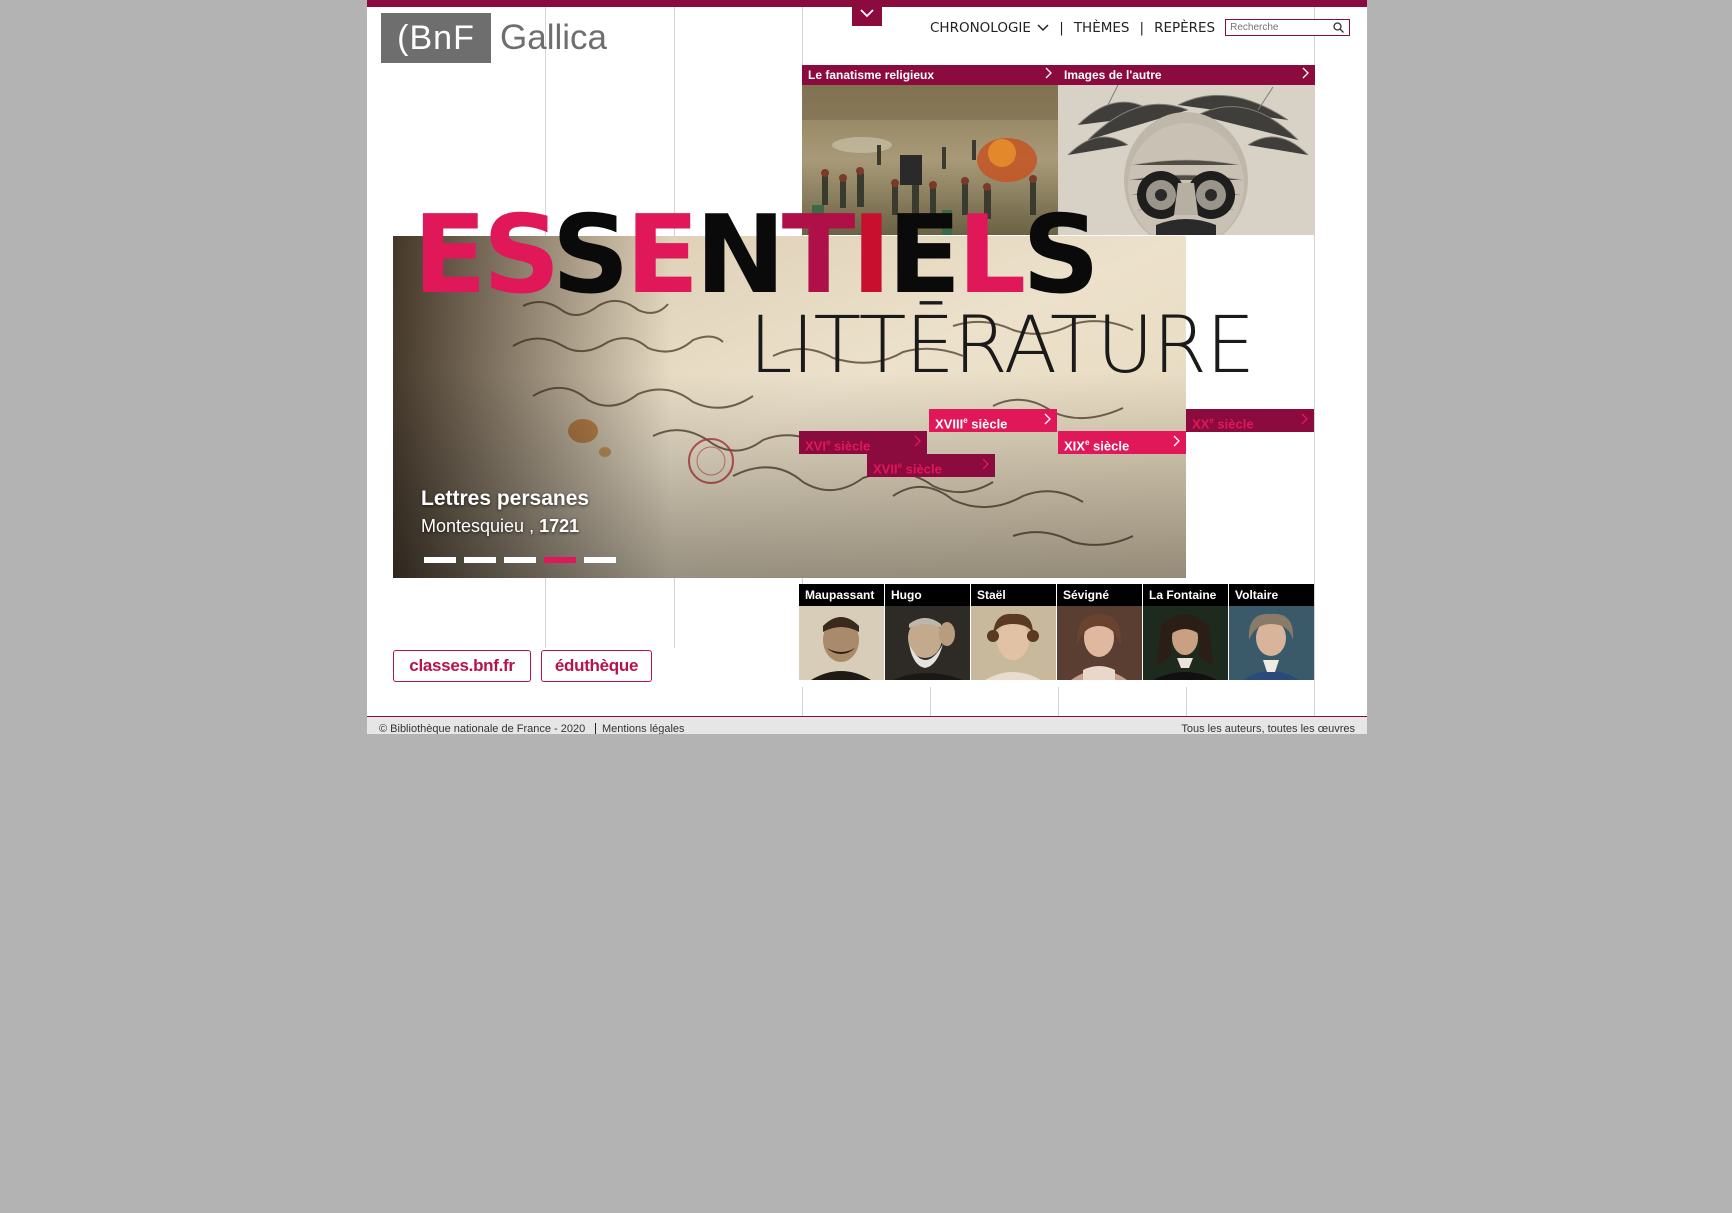 This screenshot has width=1732, height=1213. I want to click on hugo-portrait, so click(927, 643).